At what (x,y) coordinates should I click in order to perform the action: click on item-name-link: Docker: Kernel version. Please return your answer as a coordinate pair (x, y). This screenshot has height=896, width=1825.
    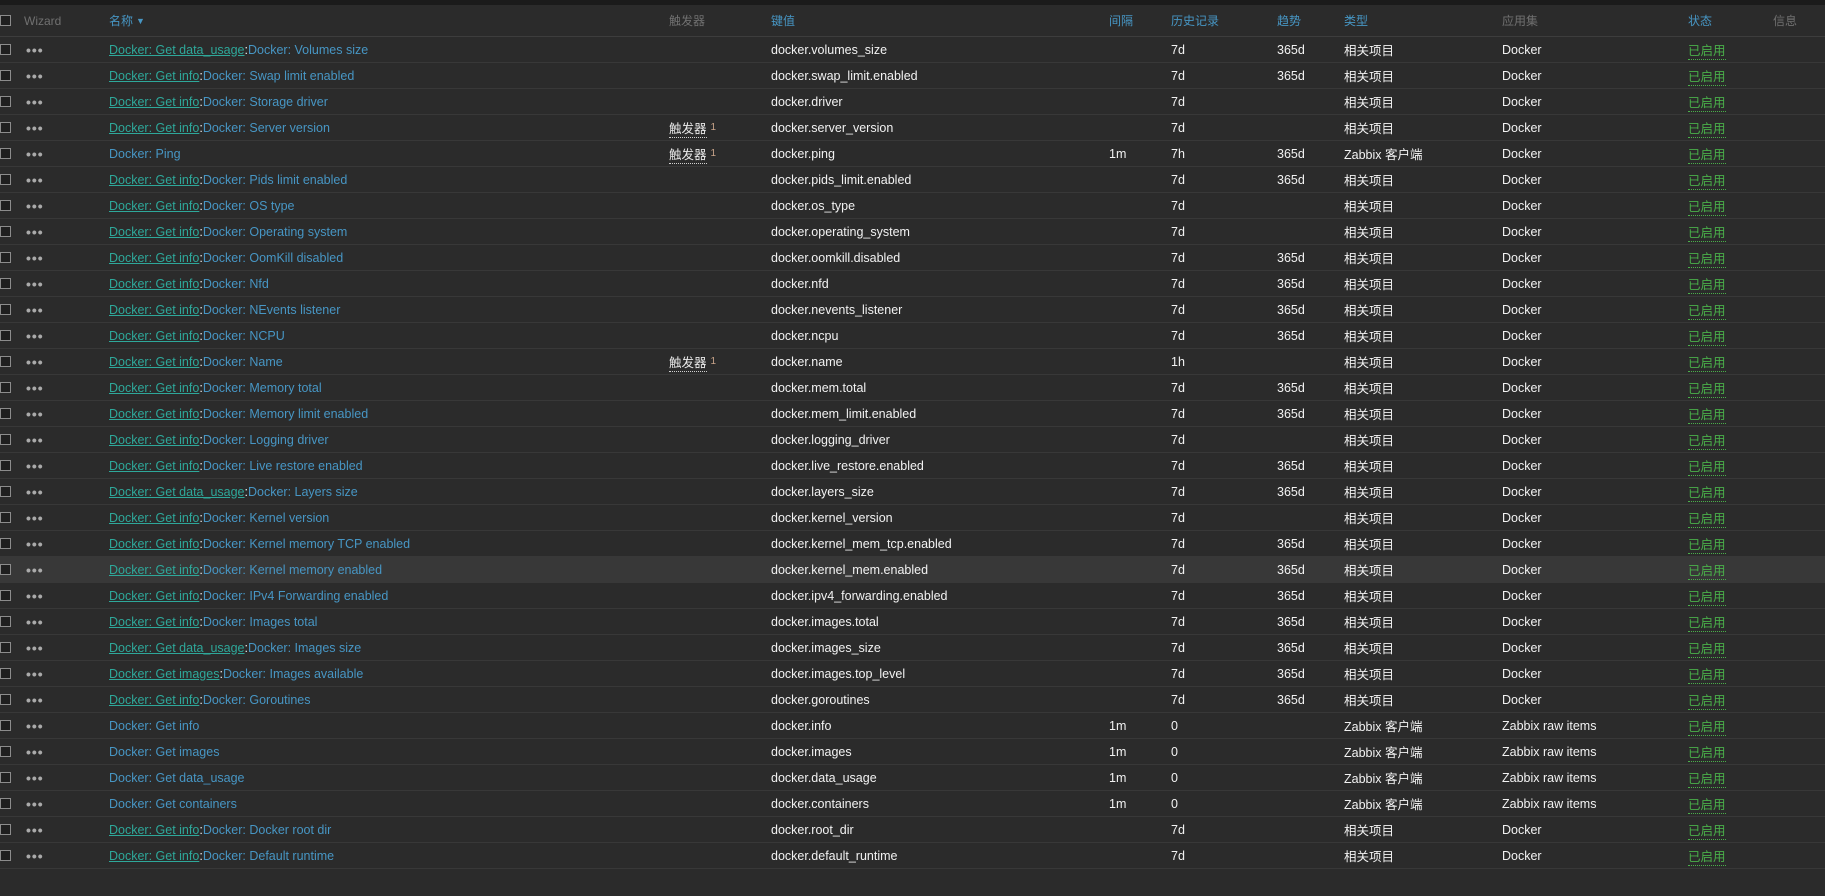
    Looking at the image, I should click on (266, 518).